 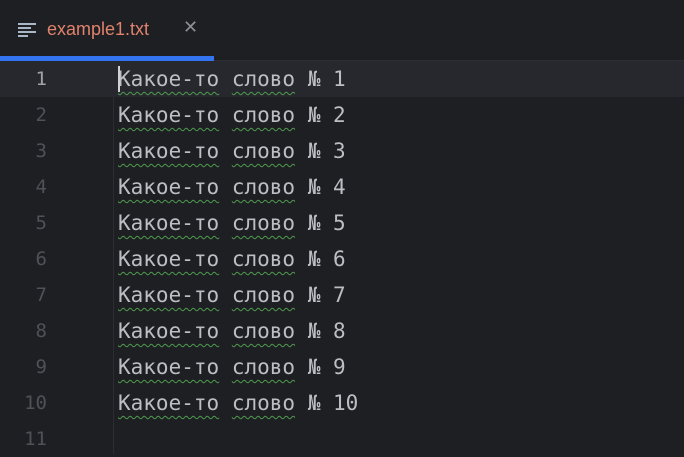 What do you see at coordinates (190, 27) in the screenshot?
I see `close-icon: ✕` at bounding box center [190, 27].